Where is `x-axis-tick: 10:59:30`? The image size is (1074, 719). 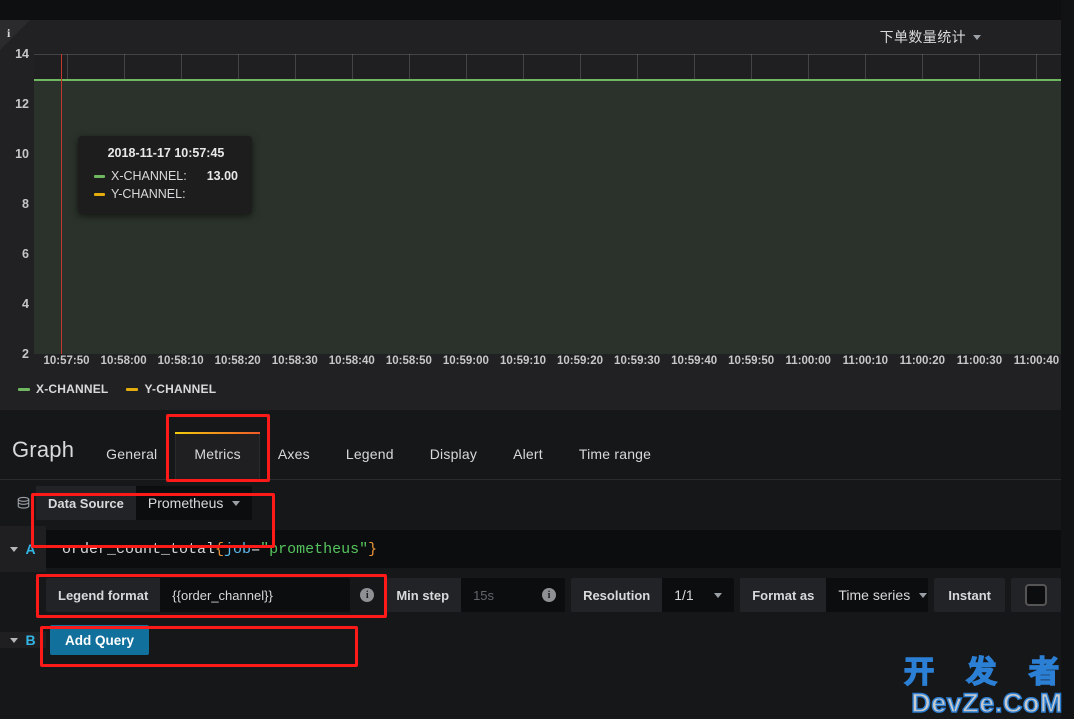
x-axis-tick: 10:59:30 is located at coordinates (637, 361).